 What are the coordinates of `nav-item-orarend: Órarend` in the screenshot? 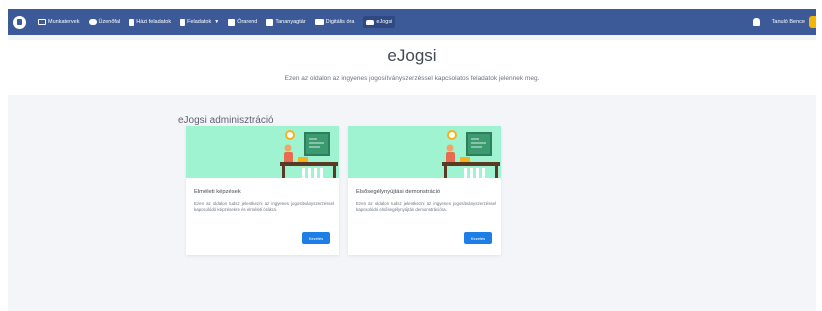 It's located at (243, 22).